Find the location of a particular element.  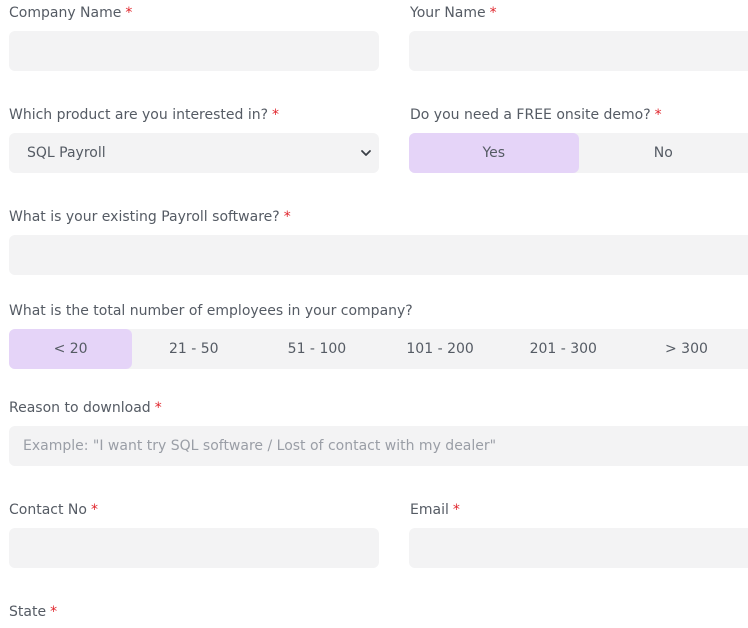

demo-option-no: No is located at coordinates (663, 153).